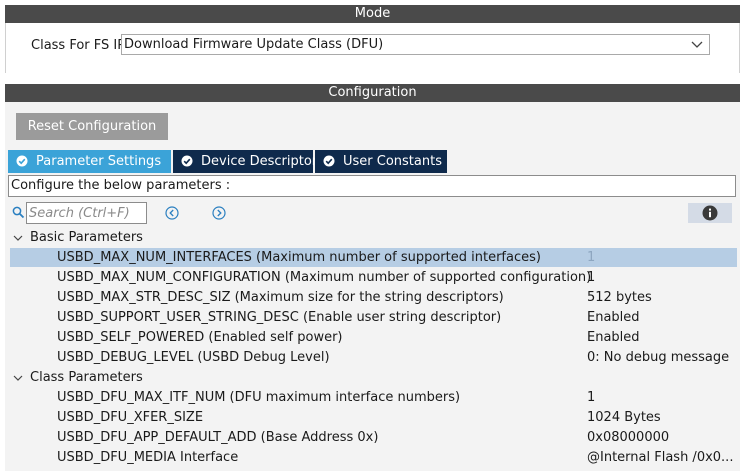  I want to click on class-for-fs-ip-select: Download Firmware Update Class (DFU), so click(415, 44).